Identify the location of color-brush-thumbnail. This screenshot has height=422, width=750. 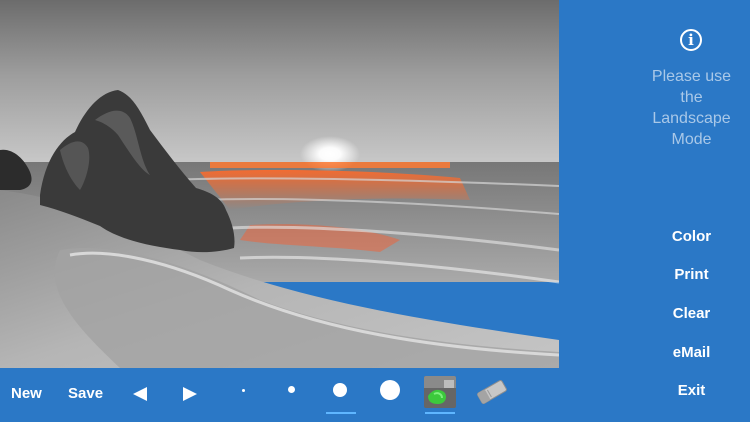
(440, 392).